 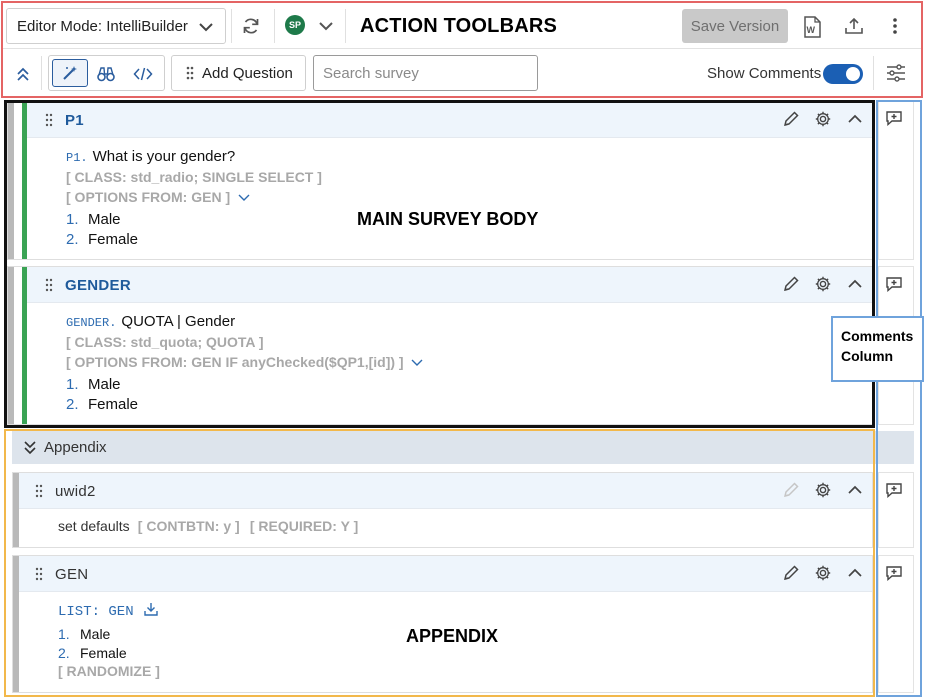 I want to click on question-header: uwid2, so click(x=445, y=491).